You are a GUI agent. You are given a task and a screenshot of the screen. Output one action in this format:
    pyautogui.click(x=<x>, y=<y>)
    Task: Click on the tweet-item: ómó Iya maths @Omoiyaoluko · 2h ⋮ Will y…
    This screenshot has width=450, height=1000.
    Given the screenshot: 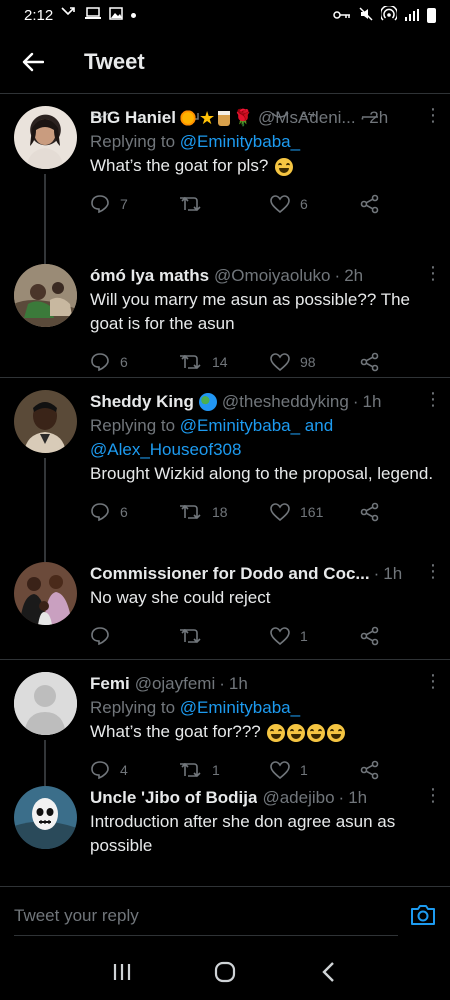 What is the action you would take?
    pyautogui.click(x=225, y=321)
    